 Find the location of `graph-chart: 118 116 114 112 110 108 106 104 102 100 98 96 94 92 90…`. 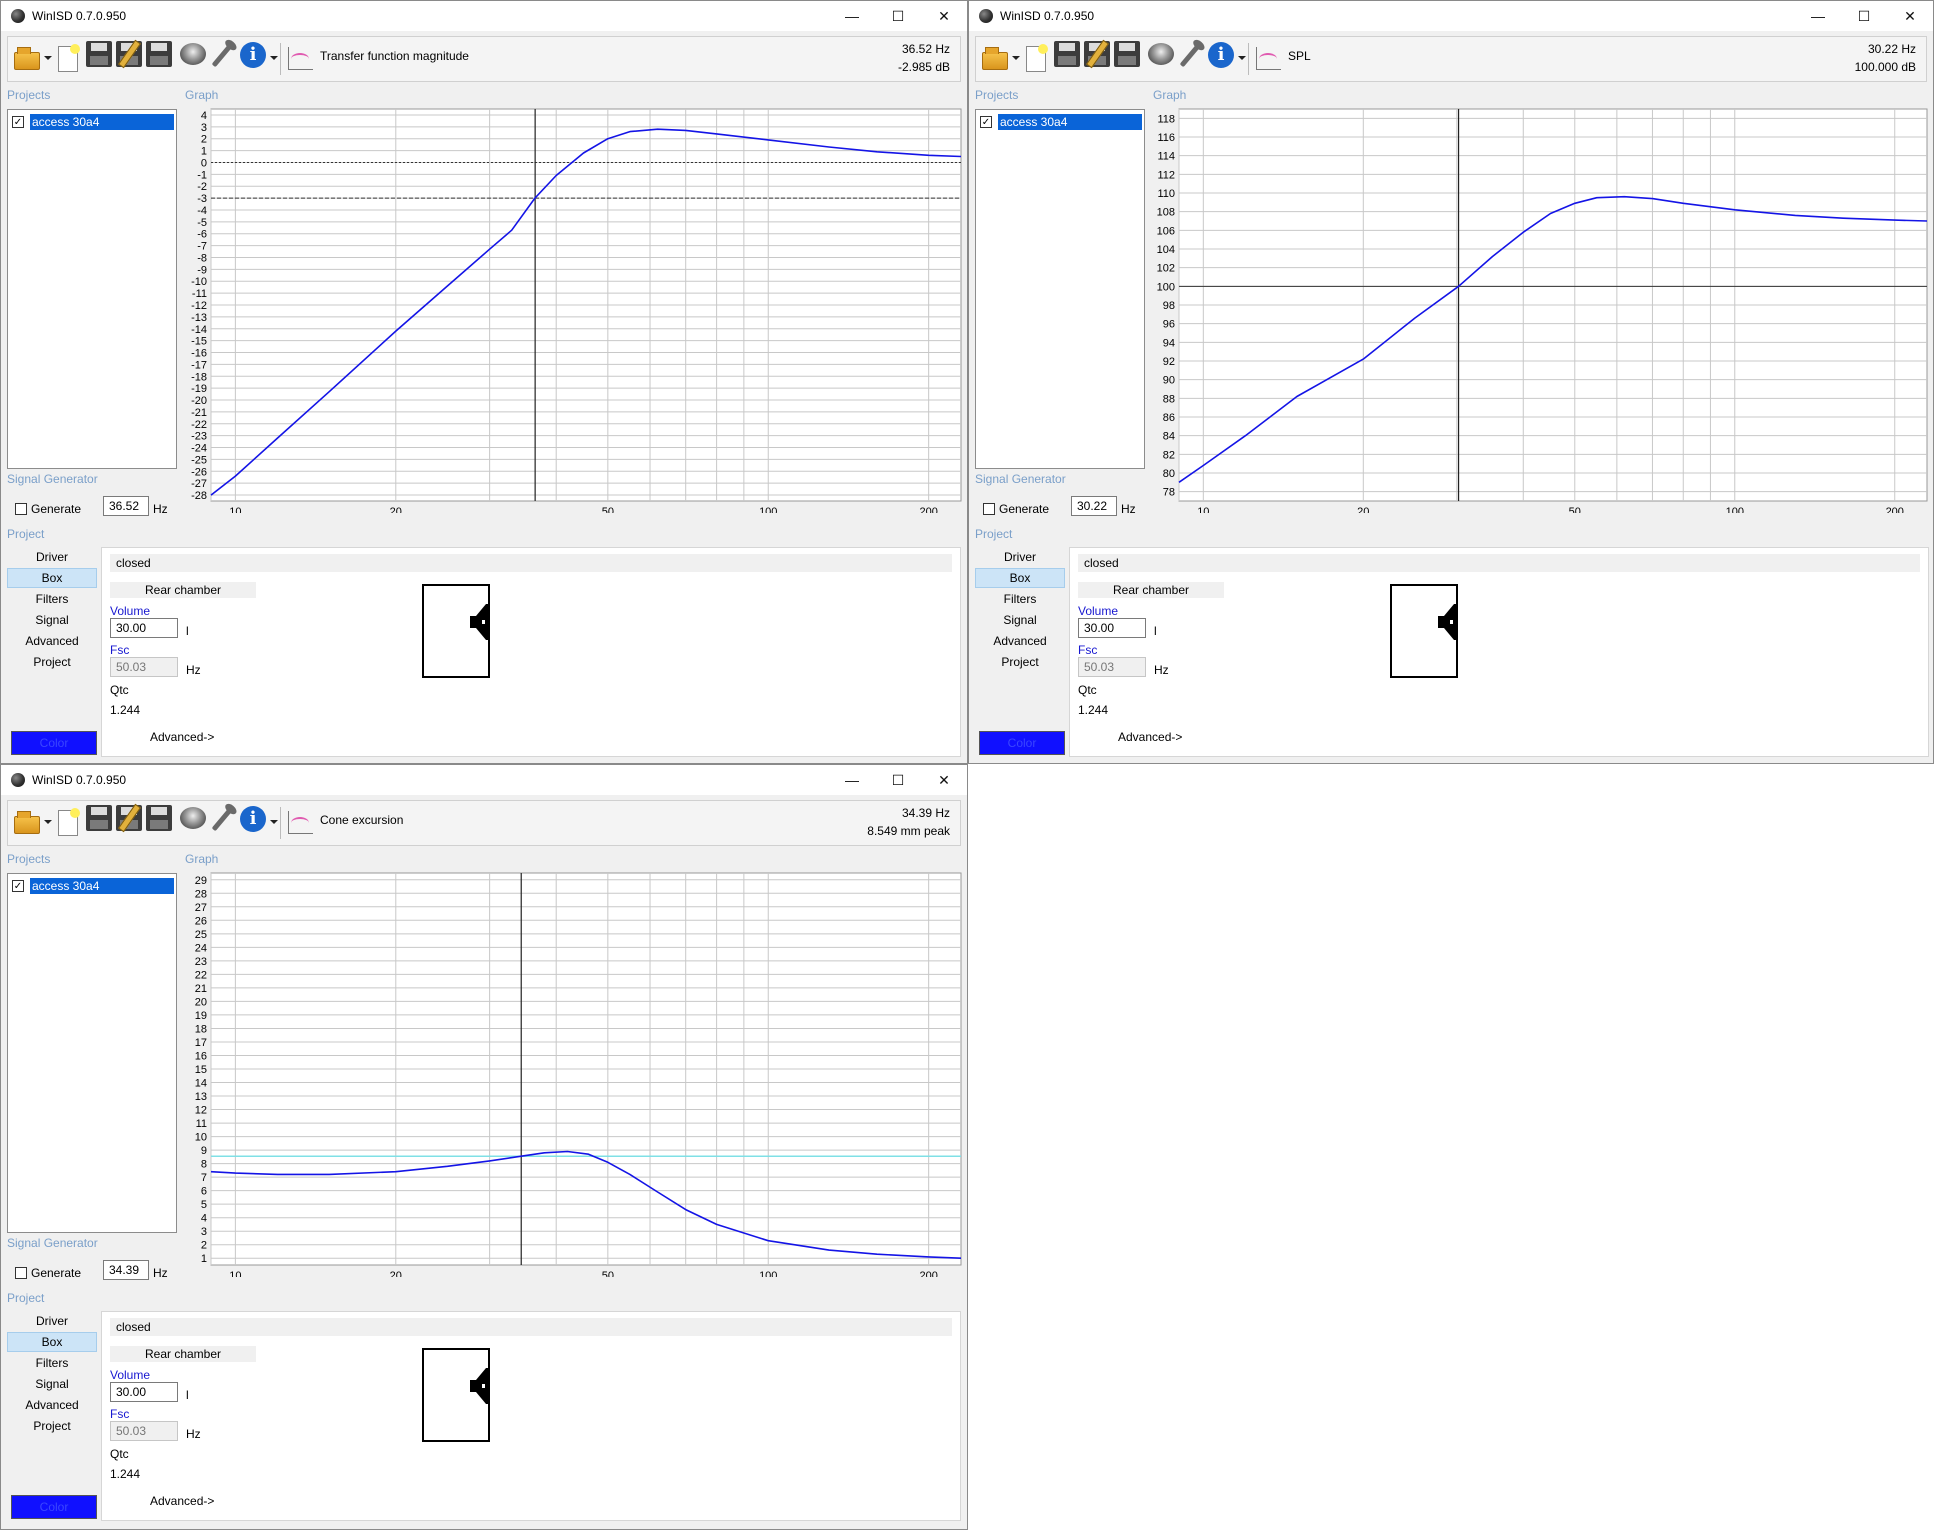

graph-chart: 118 116 114 112 110 108 106 104 102 100 98 96 94 92 90… is located at coordinates (1539, 309).